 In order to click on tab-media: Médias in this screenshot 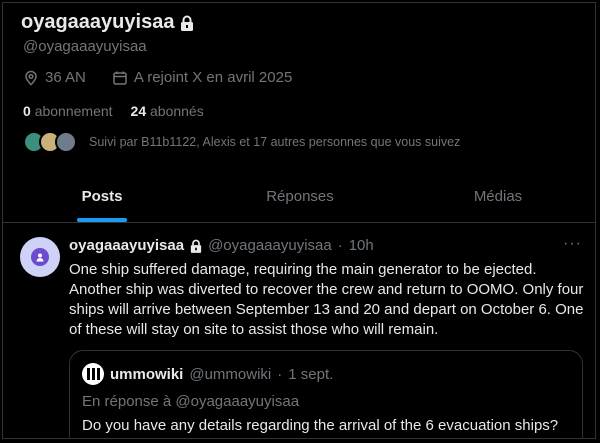, I will do `click(497, 196)`.